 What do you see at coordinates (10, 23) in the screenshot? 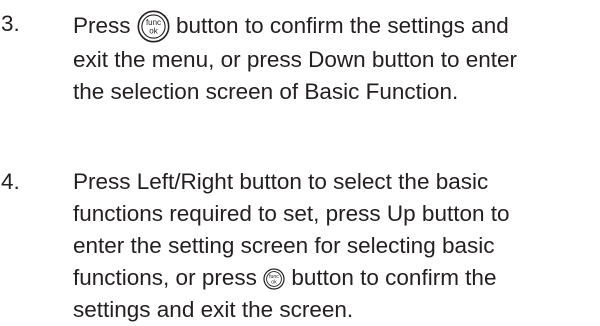
I see `step-number: 3.` at bounding box center [10, 23].